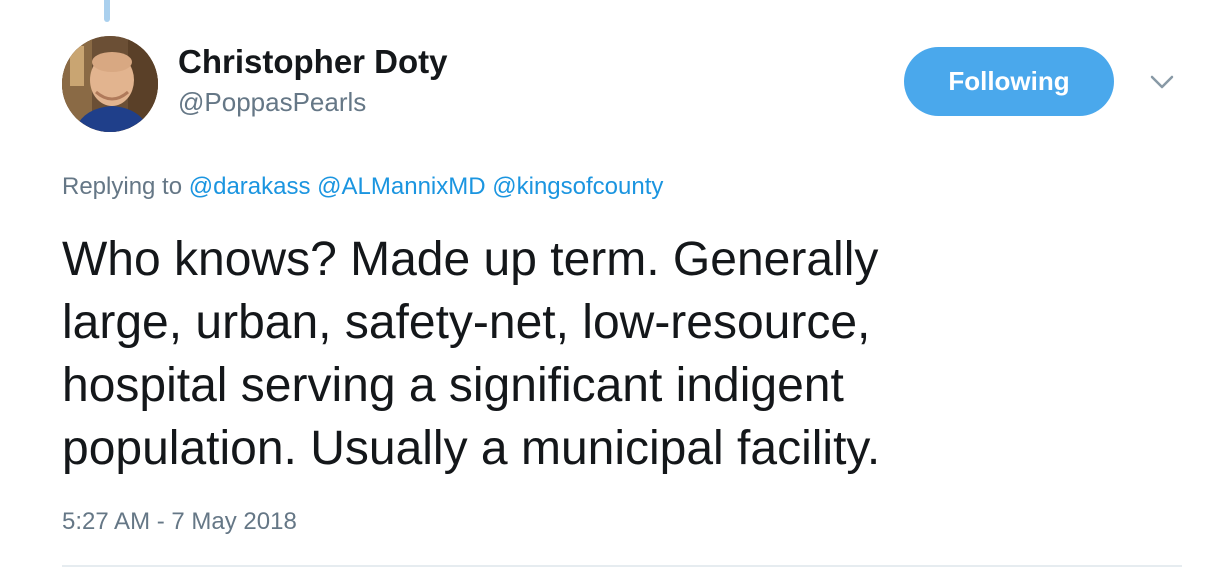 This screenshot has width=1228, height=568. I want to click on tweet-author: Christopher Doty @PoppasPearls, so click(313, 80).